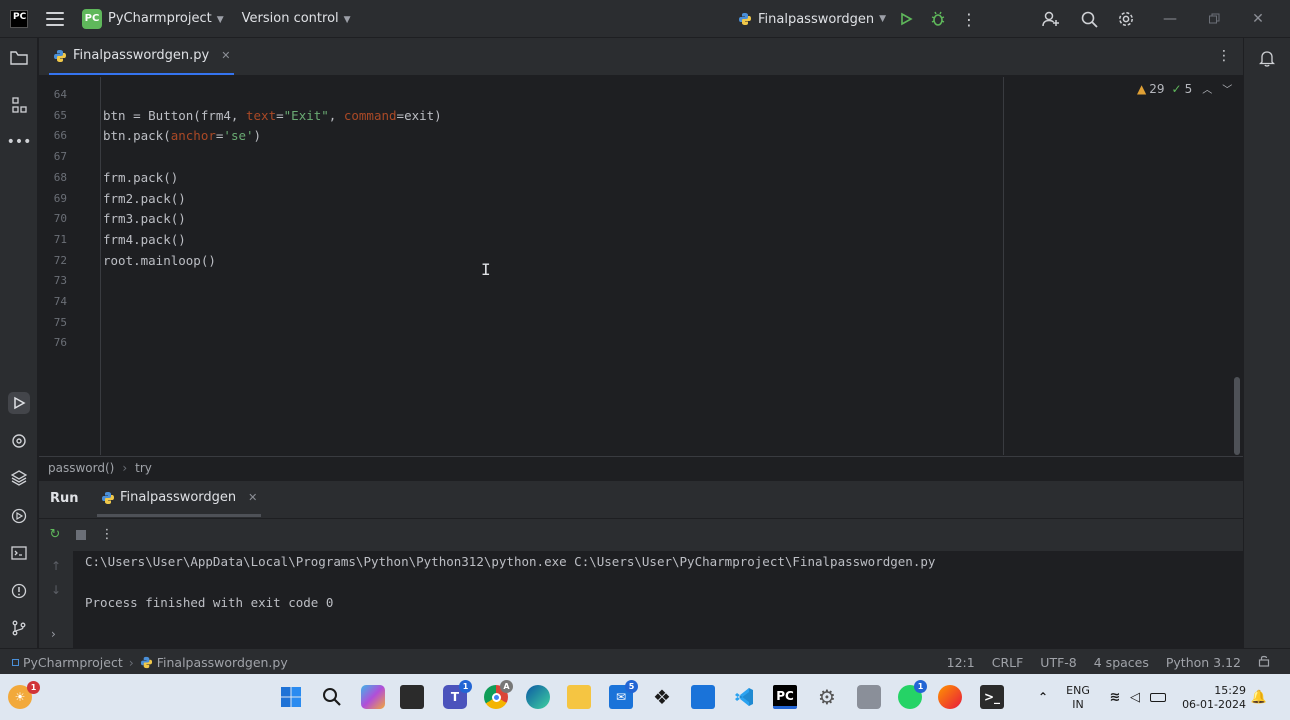 The width and height of the screenshot is (1290, 720). What do you see at coordinates (1126, 19) in the screenshot?
I see `gear-icon` at bounding box center [1126, 19].